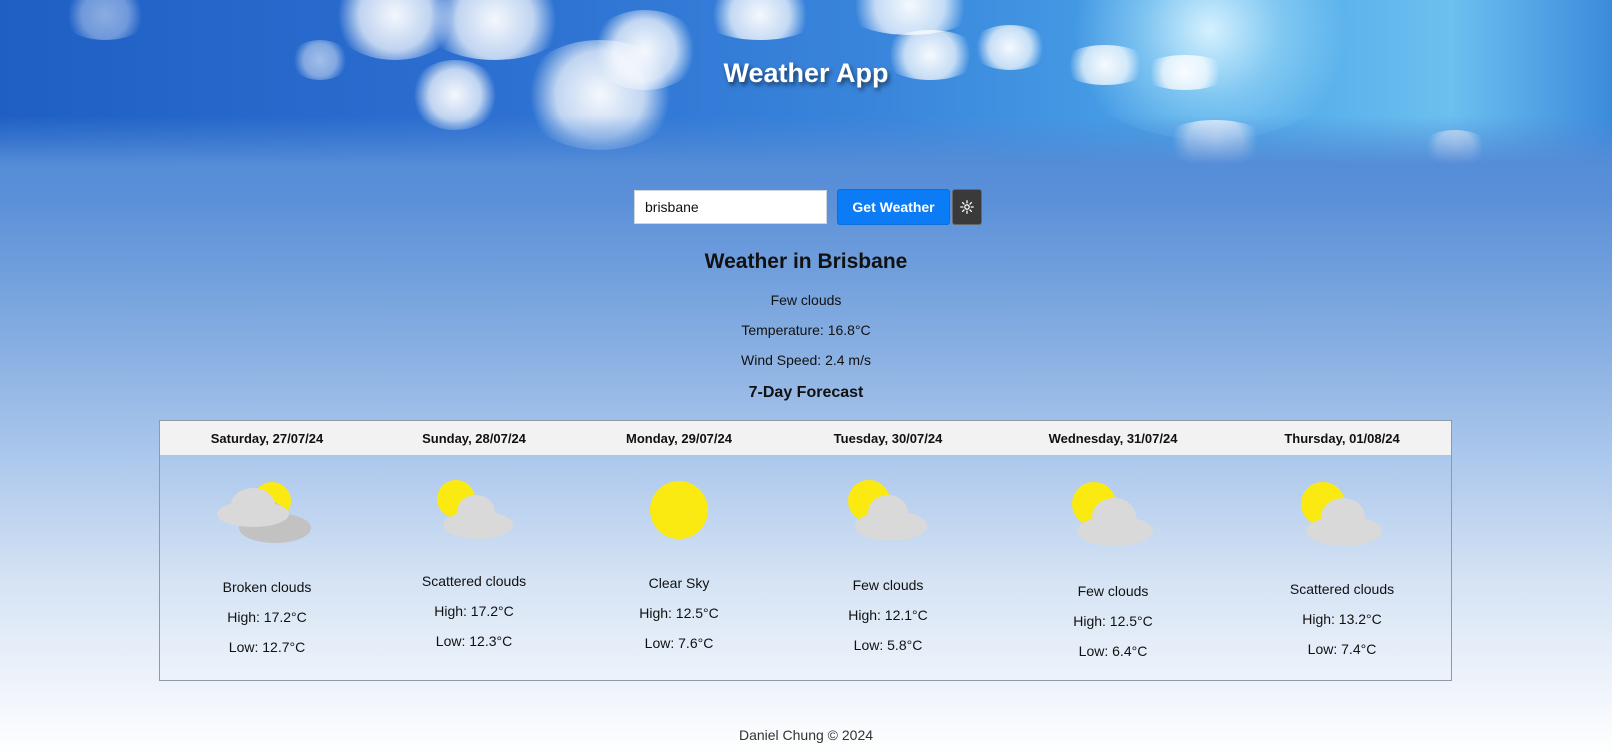 The height and width of the screenshot is (755, 1612). I want to click on forecast-low: Low: 12.3°C, so click(474, 641).